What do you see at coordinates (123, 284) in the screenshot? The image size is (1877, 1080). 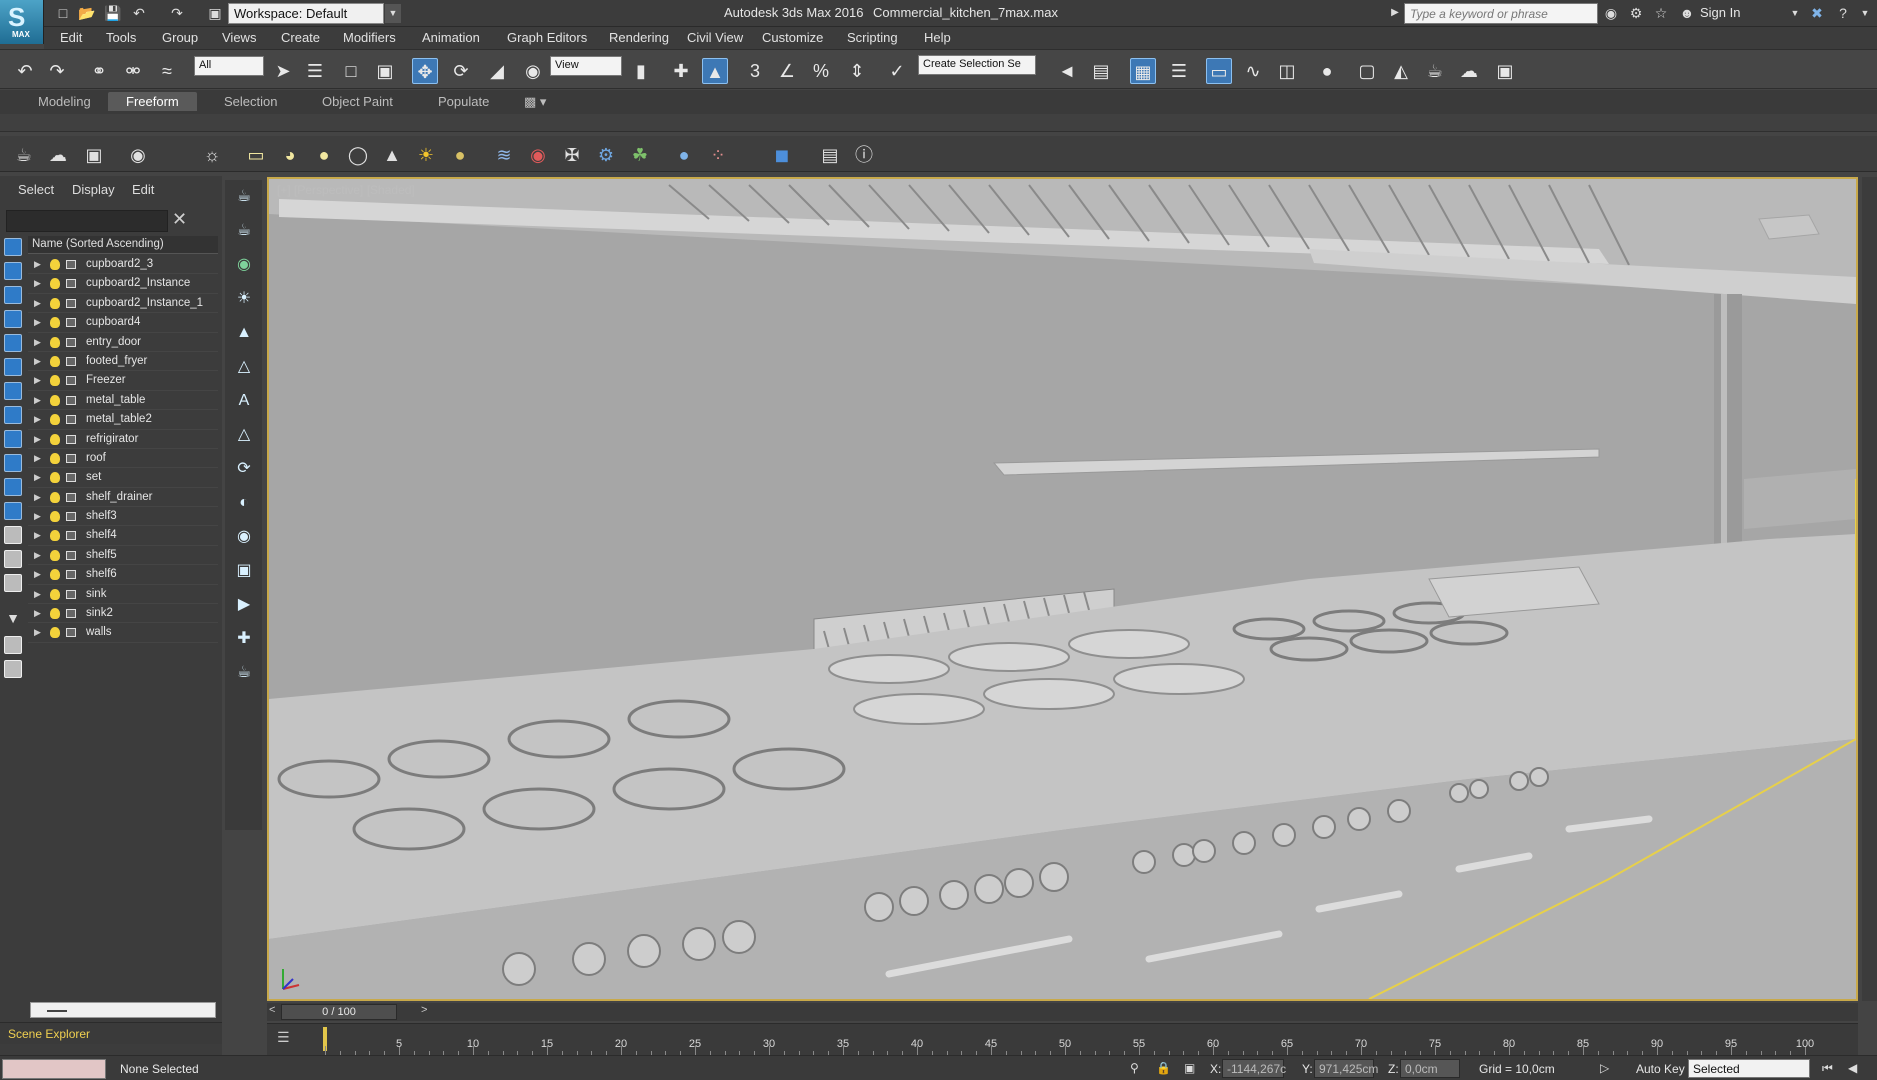 I see `list-item: ▶ cupboard2_Instance` at bounding box center [123, 284].